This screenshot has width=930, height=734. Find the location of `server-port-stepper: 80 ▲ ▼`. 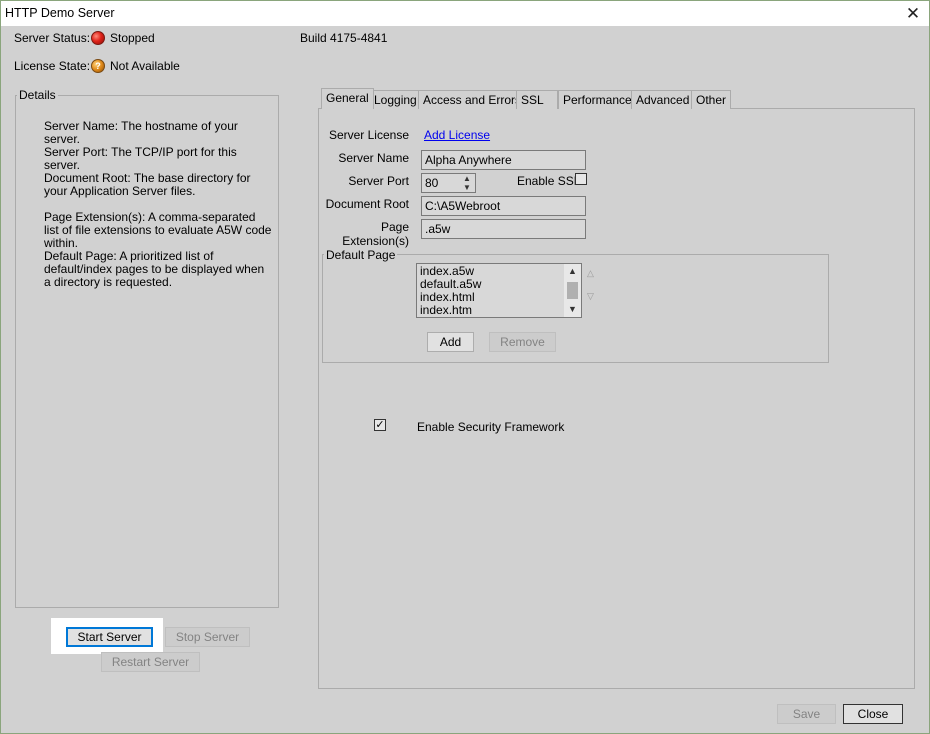

server-port-stepper: 80 ▲ ▼ is located at coordinates (448, 183).